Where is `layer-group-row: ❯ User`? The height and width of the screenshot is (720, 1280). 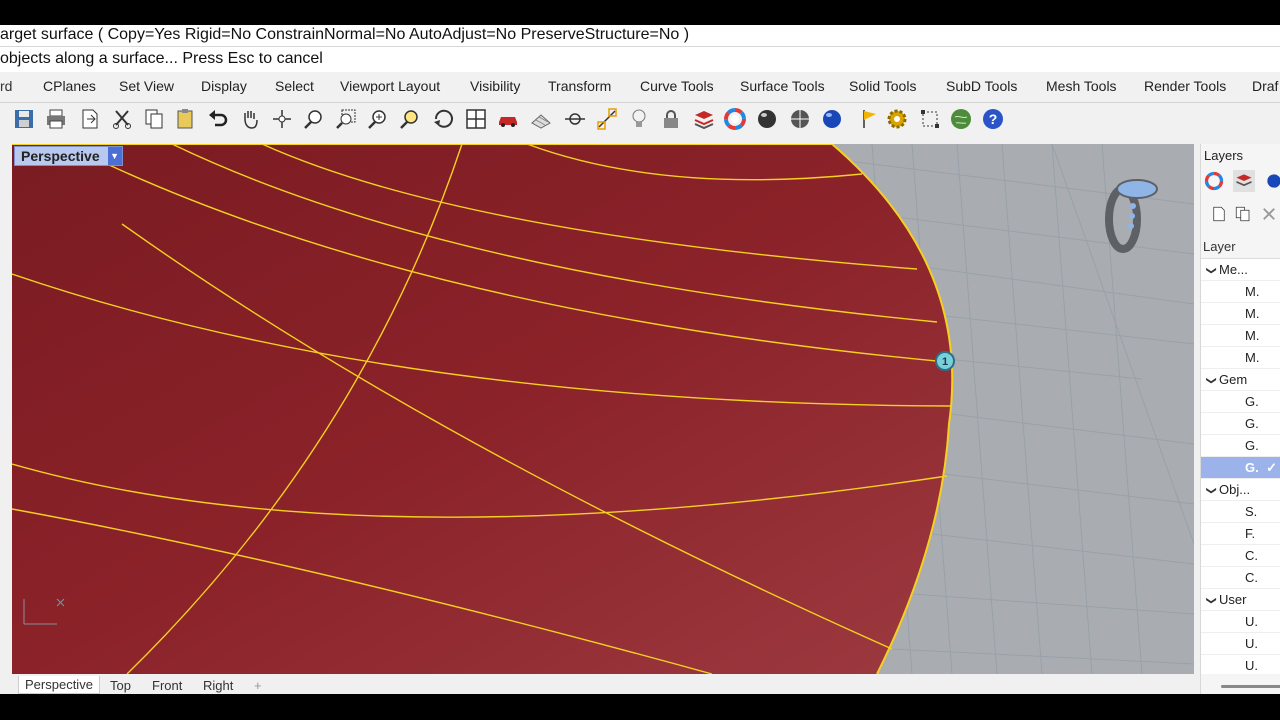
layer-group-row: ❯ User is located at coordinates (1240, 600).